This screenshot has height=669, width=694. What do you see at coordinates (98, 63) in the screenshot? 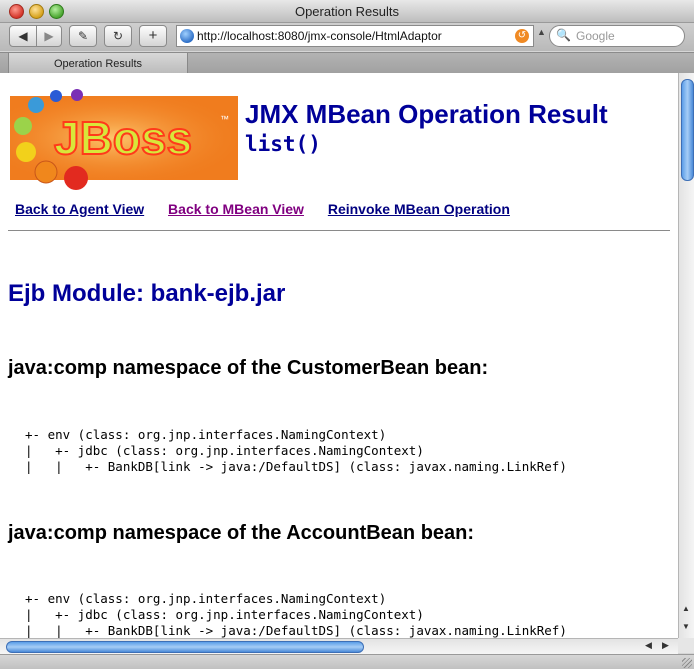
I see `tab-operation-results: Operation Results` at bounding box center [98, 63].